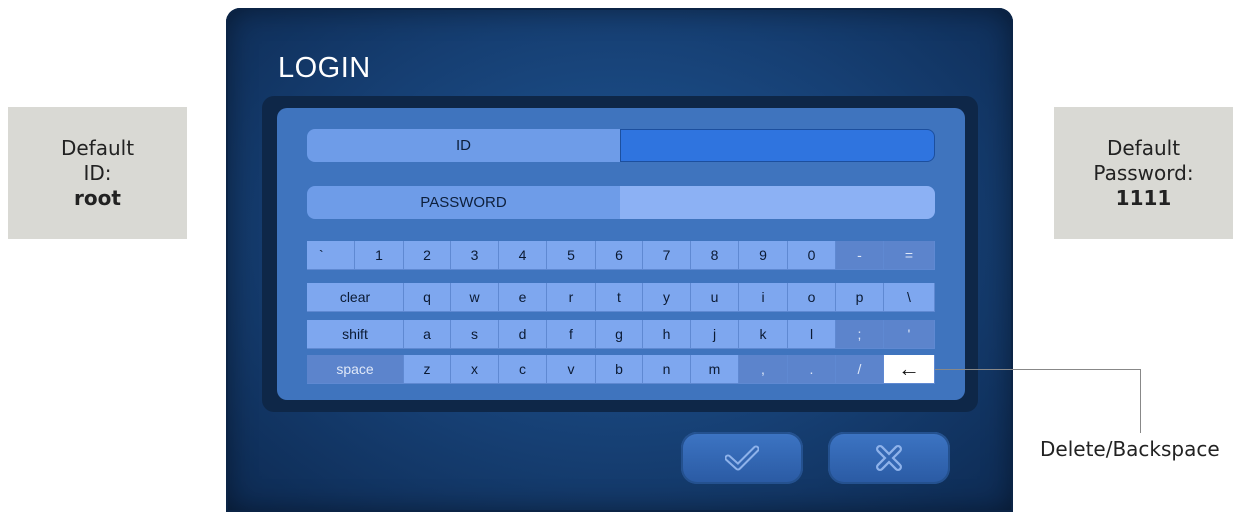  Describe the element at coordinates (1143, 147) in the screenshot. I see `default-password-line1: Default` at that location.